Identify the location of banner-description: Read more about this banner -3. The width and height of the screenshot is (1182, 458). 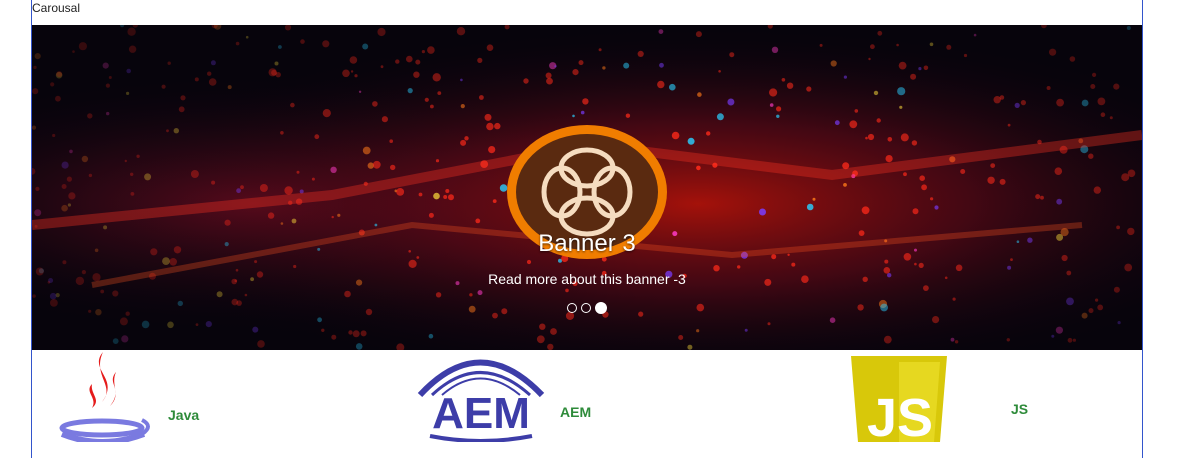
(587, 279).